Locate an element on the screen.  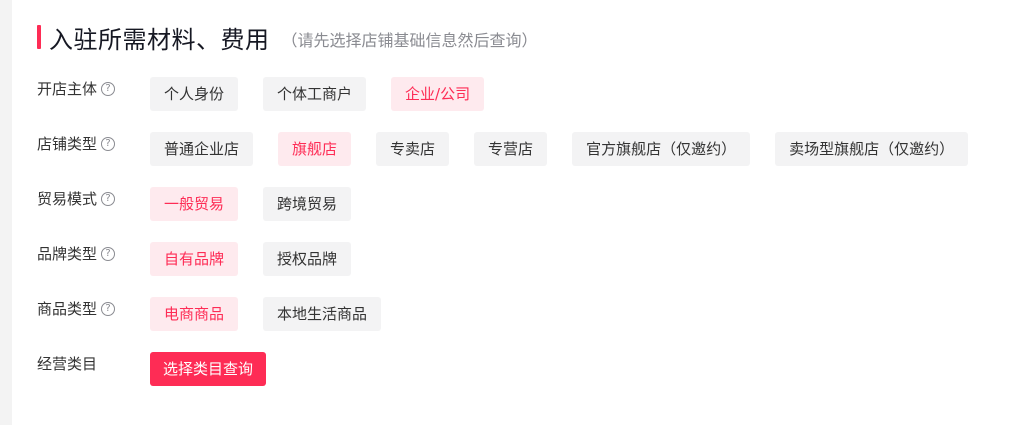
row-label: 经营类目 is located at coordinates (93, 363).